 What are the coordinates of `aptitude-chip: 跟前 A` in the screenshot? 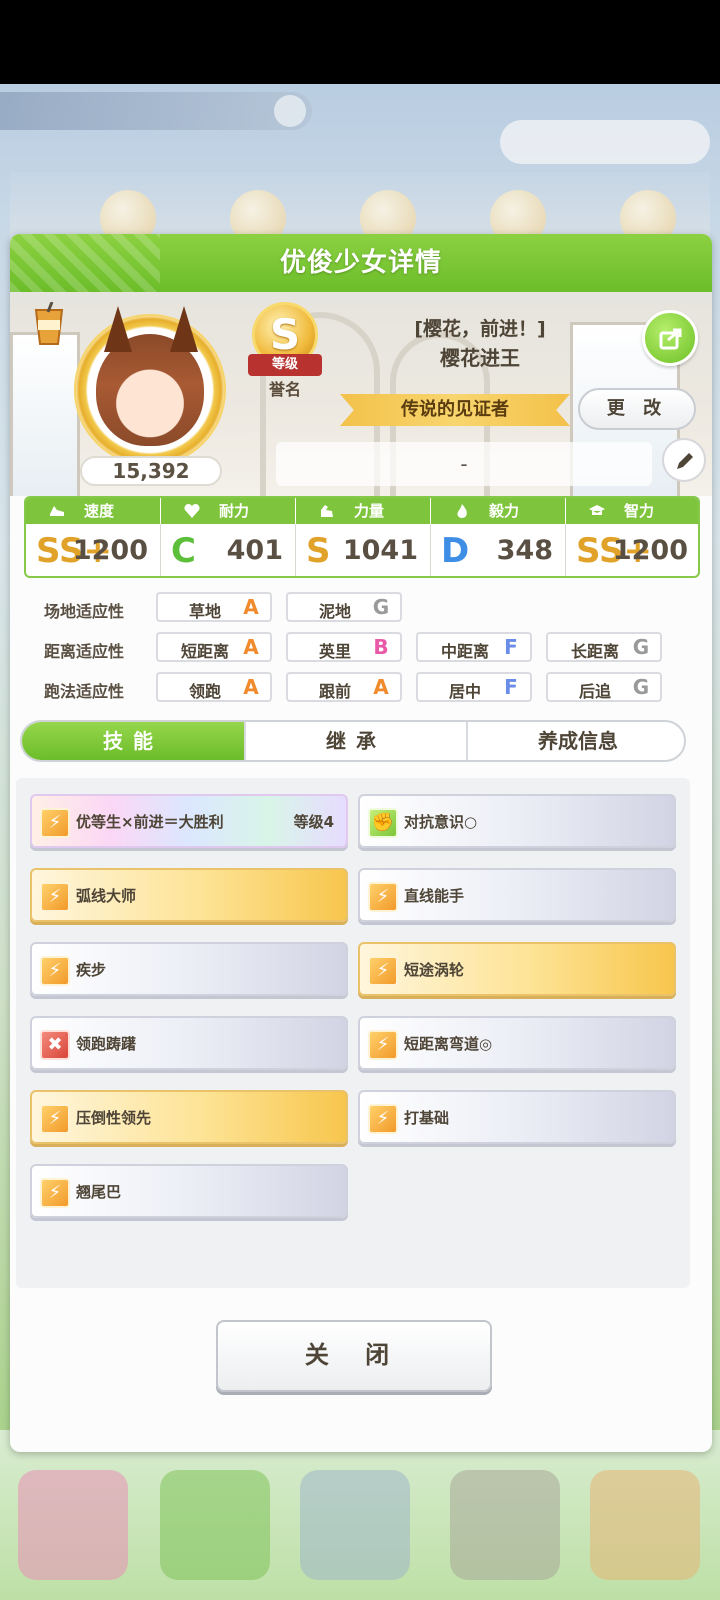 It's located at (344, 687).